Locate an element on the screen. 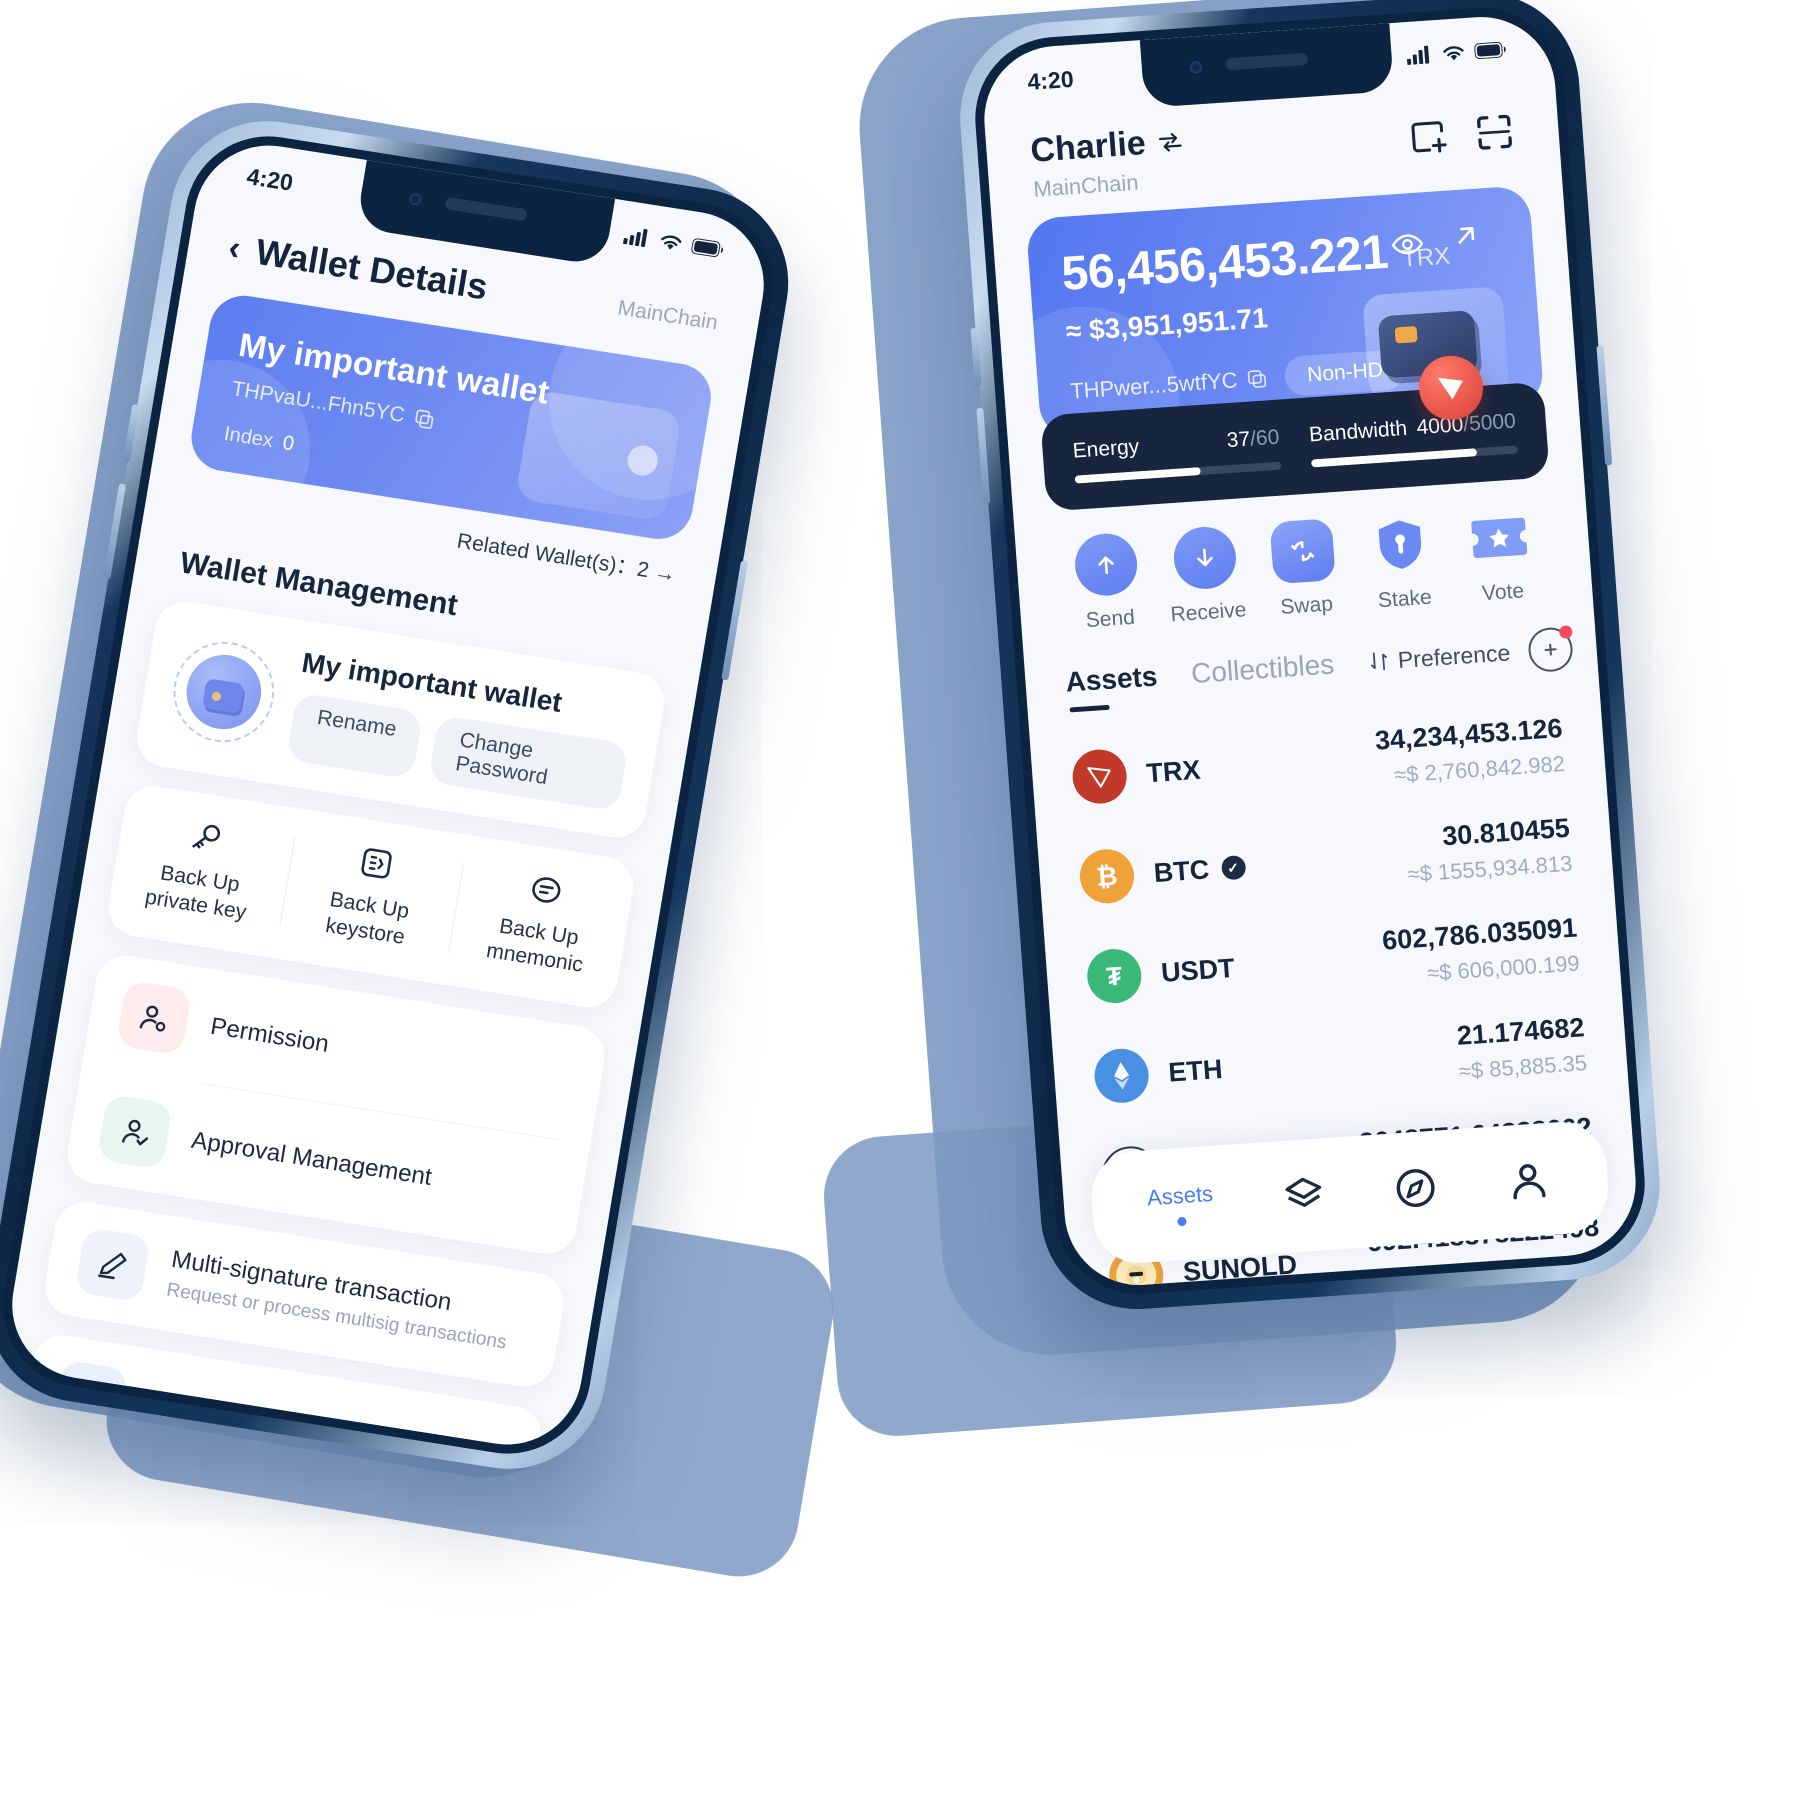 Image resolution: width=1800 pixels, height=1800 pixels. action-swap: Swap is located at coordinates (1303, 569).